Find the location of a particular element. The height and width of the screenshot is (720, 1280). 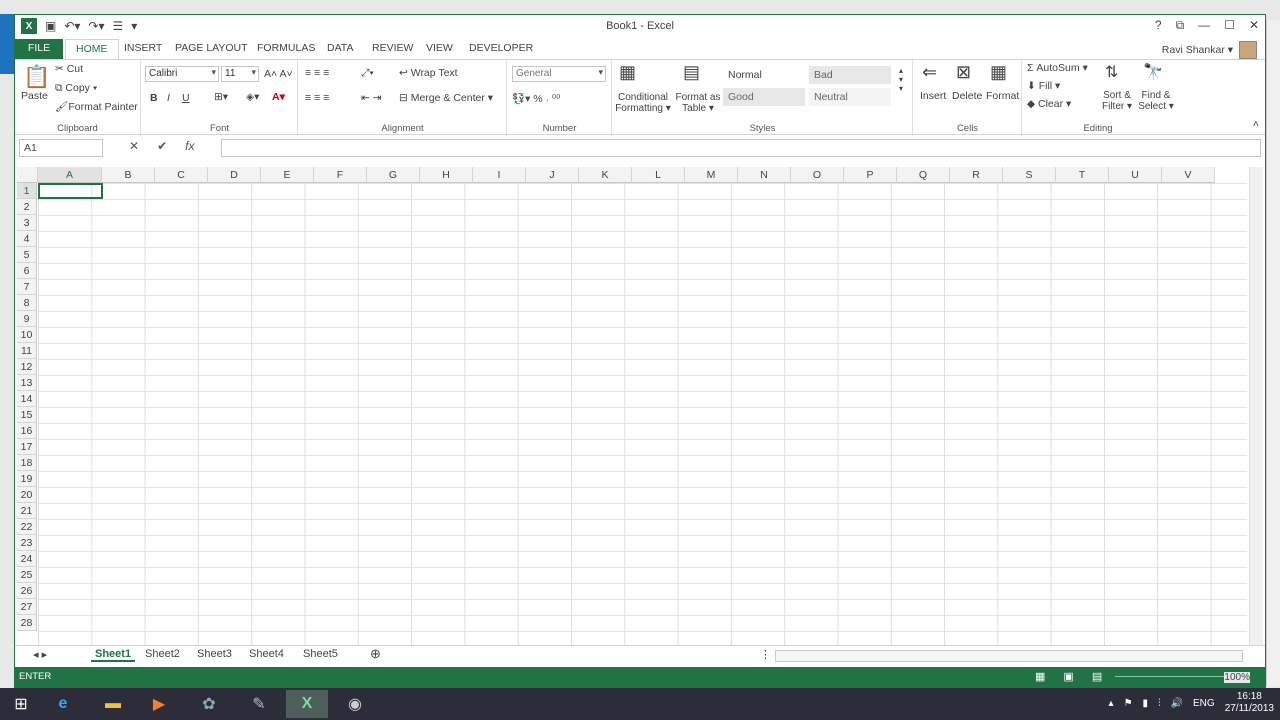

cancel-icon: ✕ is located at coordinates (134, 146).